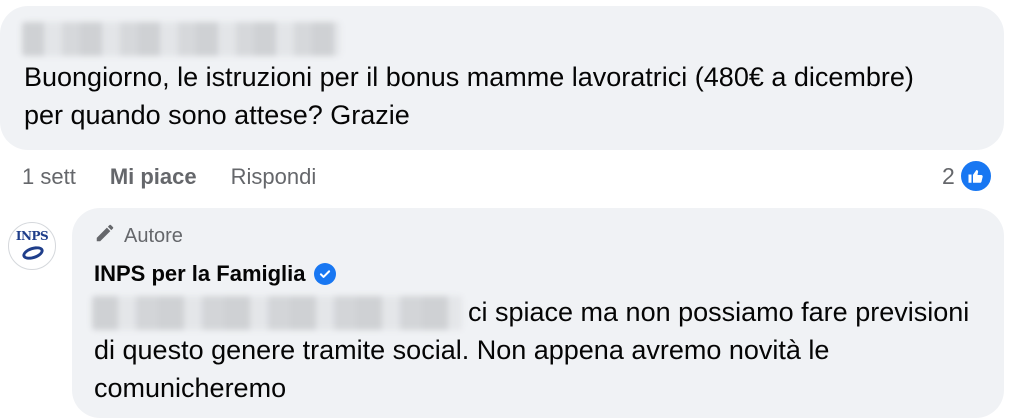  What do you see at coordinates (153, 235) in the screenshot?
I see `author-badge-label: Autore` at bounding box center [153, 235].